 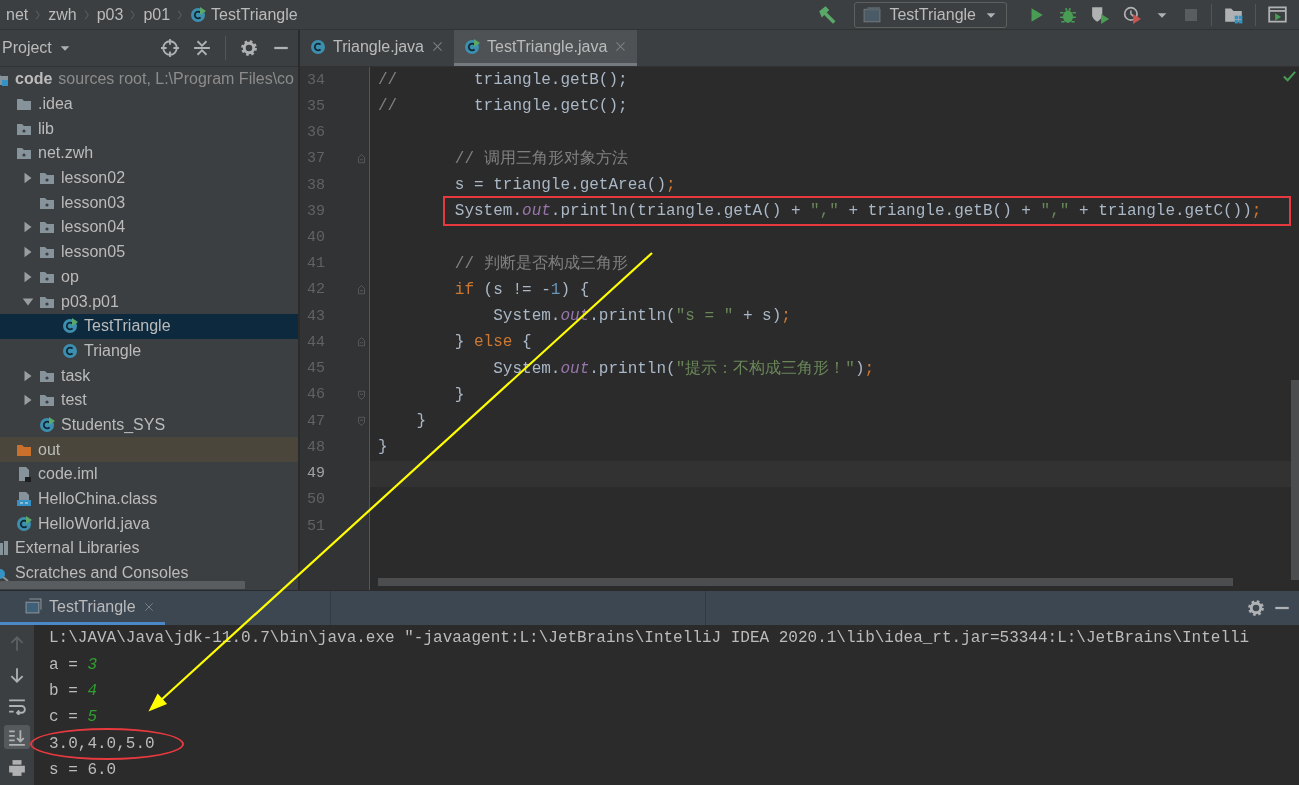 I want to click on console-line: c = 5, so click(x=73, y=717).